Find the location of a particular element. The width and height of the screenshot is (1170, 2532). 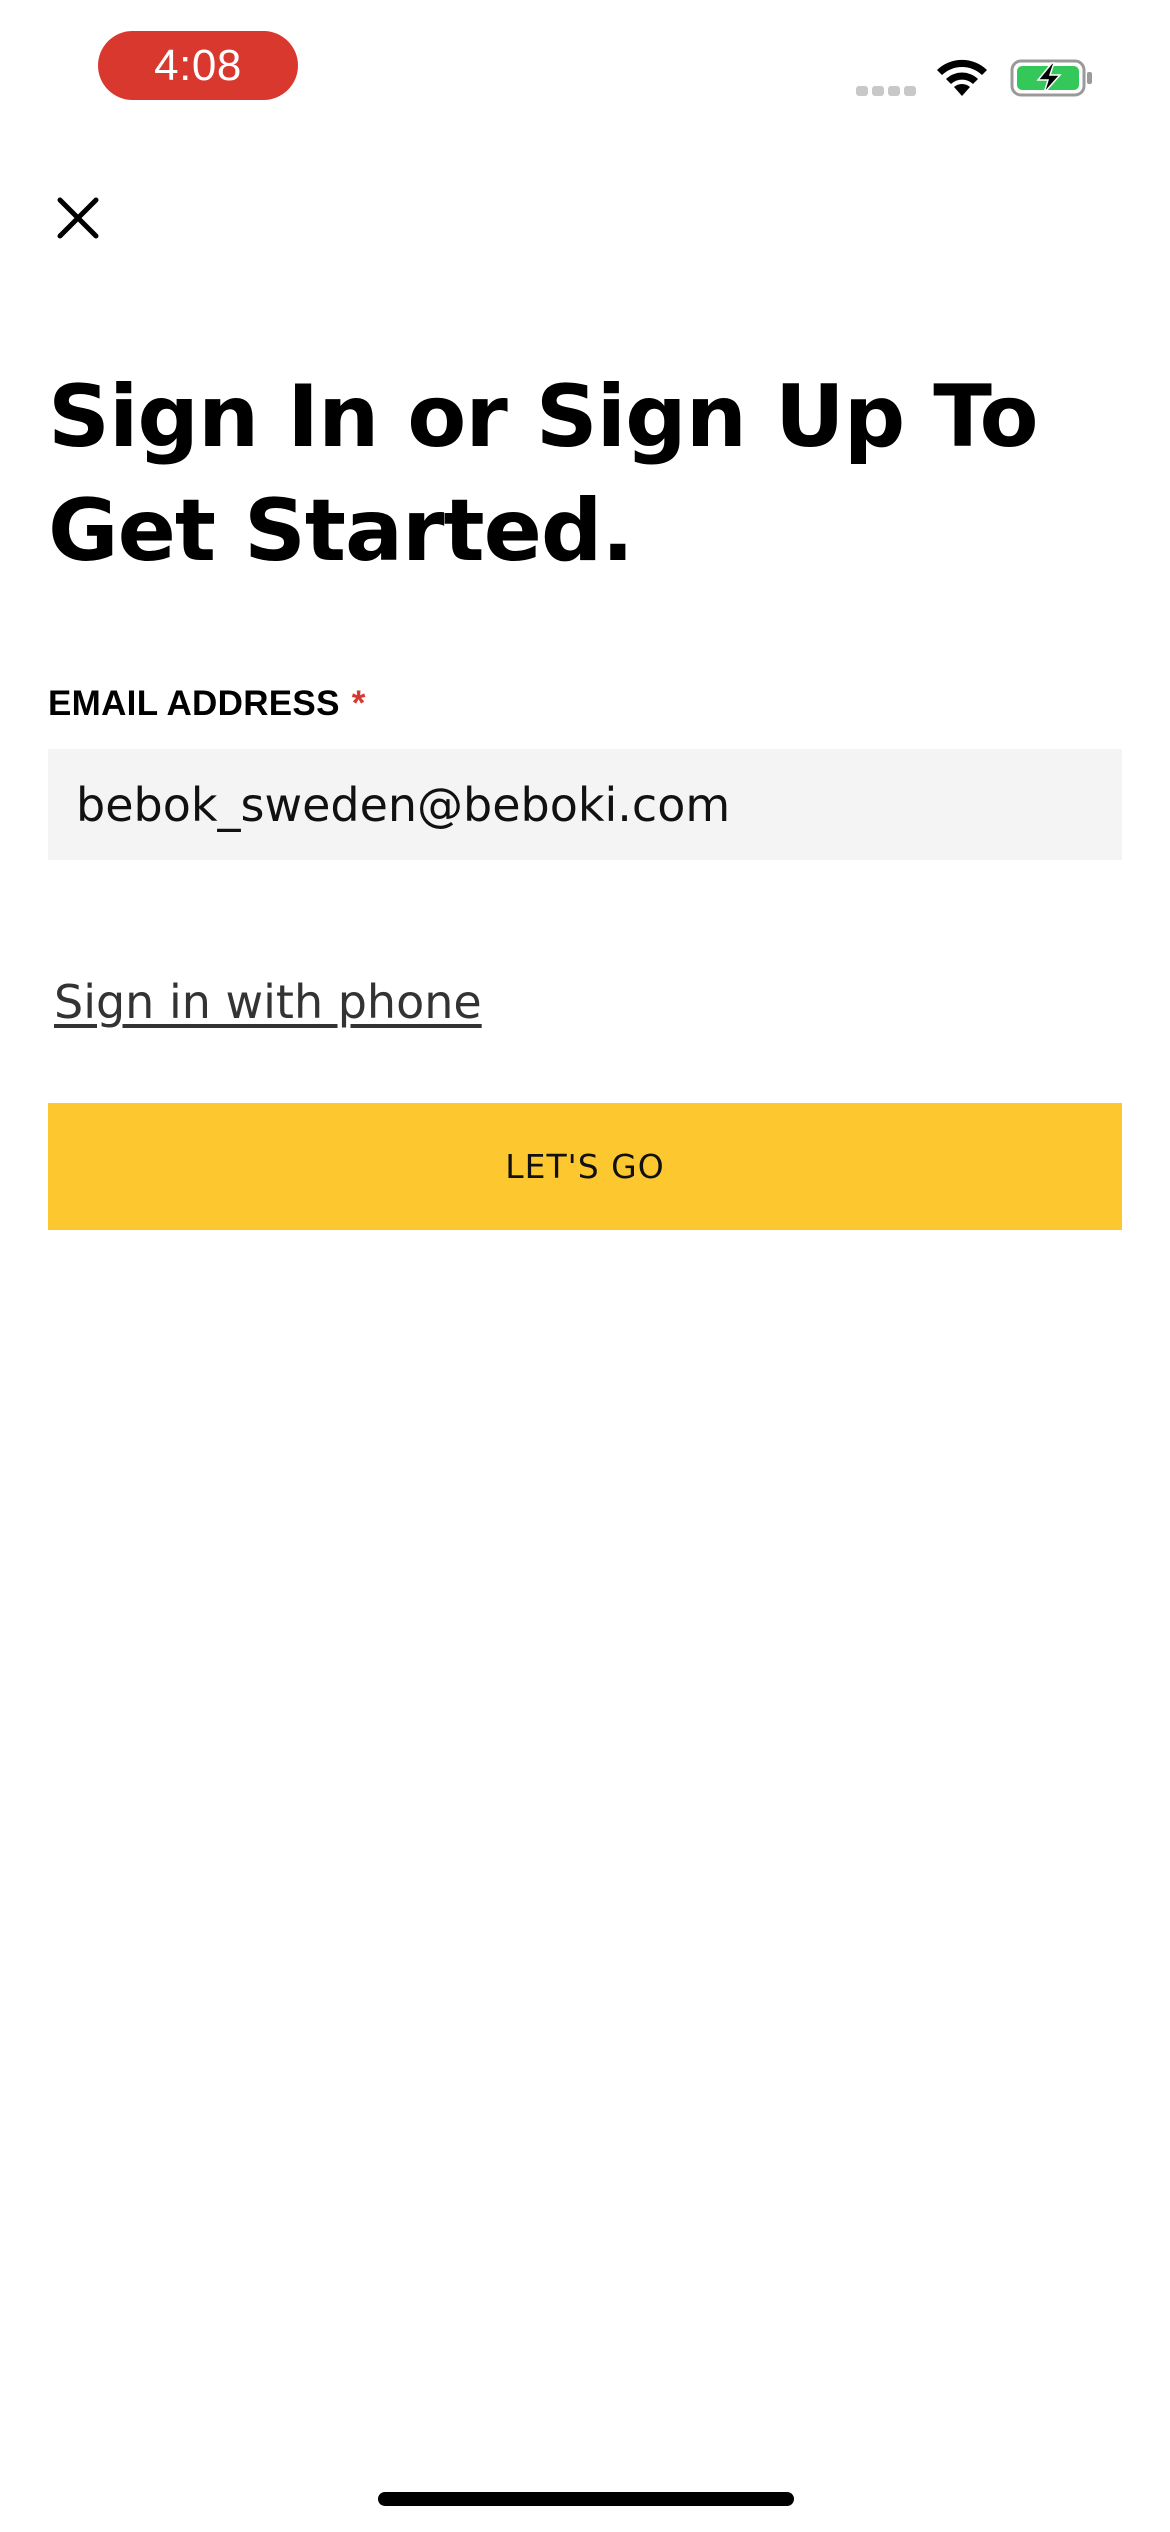

sign-in-with-phone-link: Sign in with phone is located at coordinates (268, 1002).